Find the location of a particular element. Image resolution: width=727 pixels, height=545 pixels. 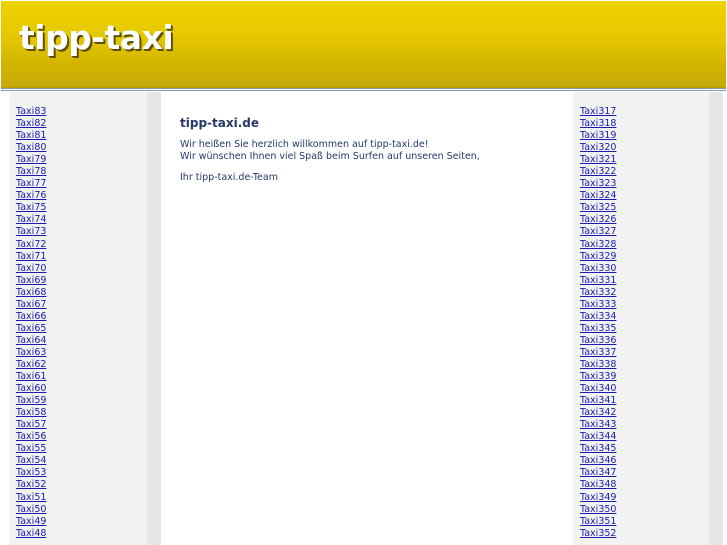

right-taxi-link: Taxi318 is located at coordinates (598, 123).